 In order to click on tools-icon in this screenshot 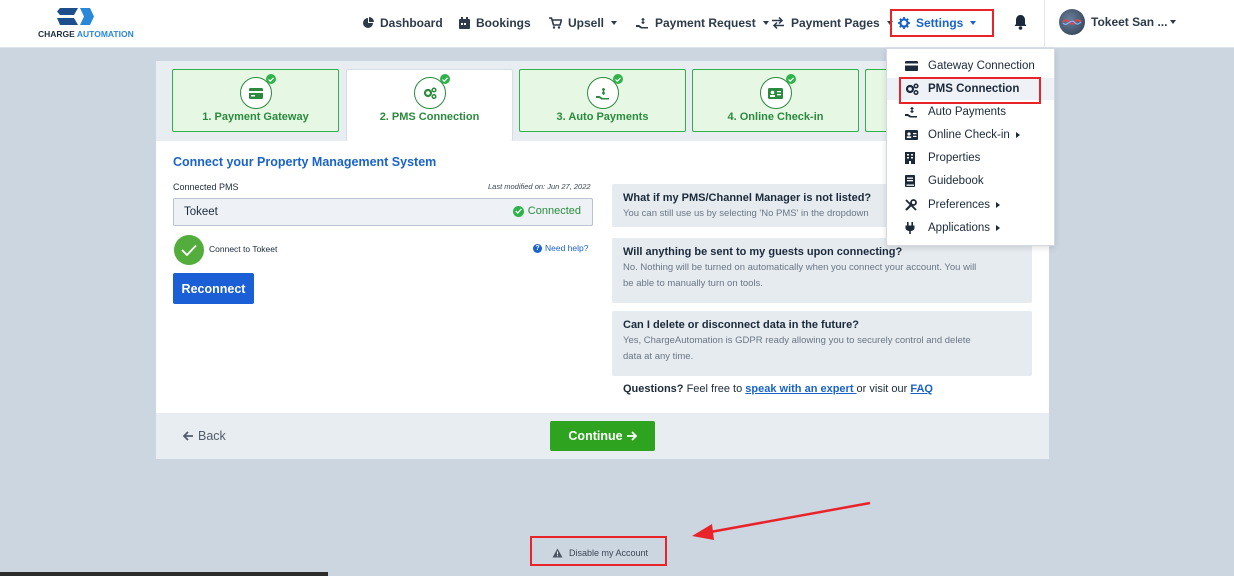, I will do `click(911, 205)`.